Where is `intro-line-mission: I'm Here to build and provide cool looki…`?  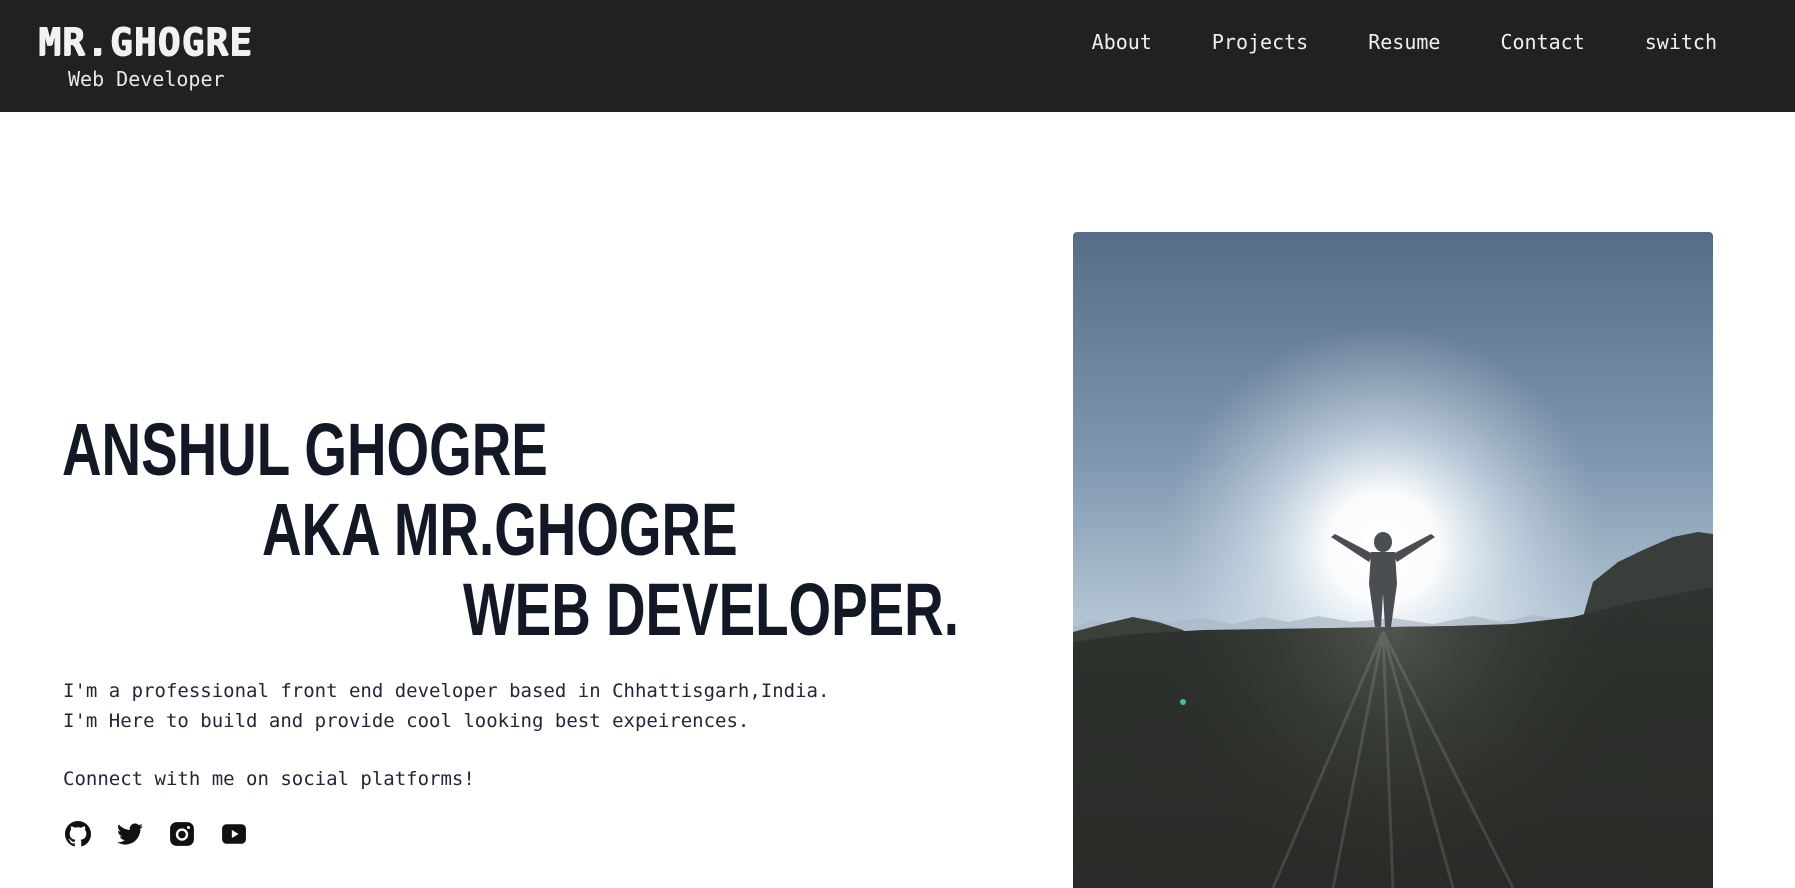 intro-line-mission: I'm Here to build and provide cool looki… is located at coordinates (406, 721).